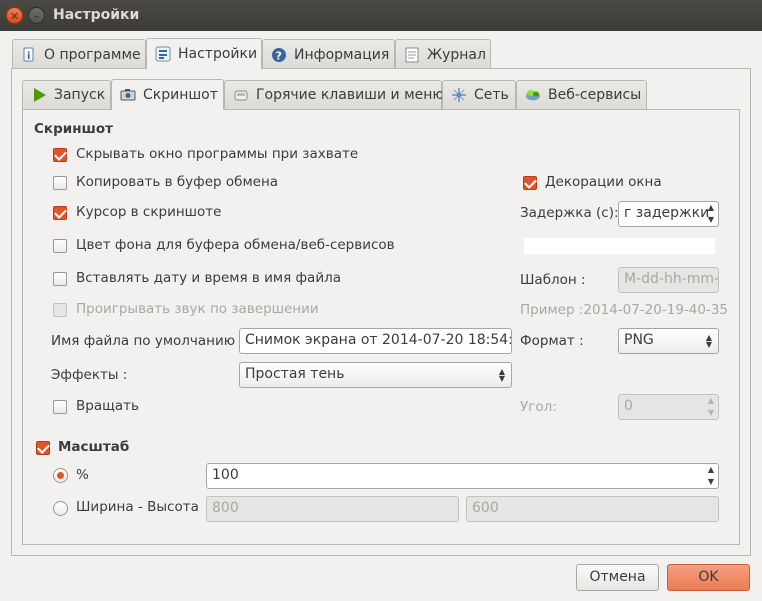 Image resolution: width=762 pixels, height=601 pixels. I want to click on angle-spinbox: 0 ▲ ▼, so click(668, 407).